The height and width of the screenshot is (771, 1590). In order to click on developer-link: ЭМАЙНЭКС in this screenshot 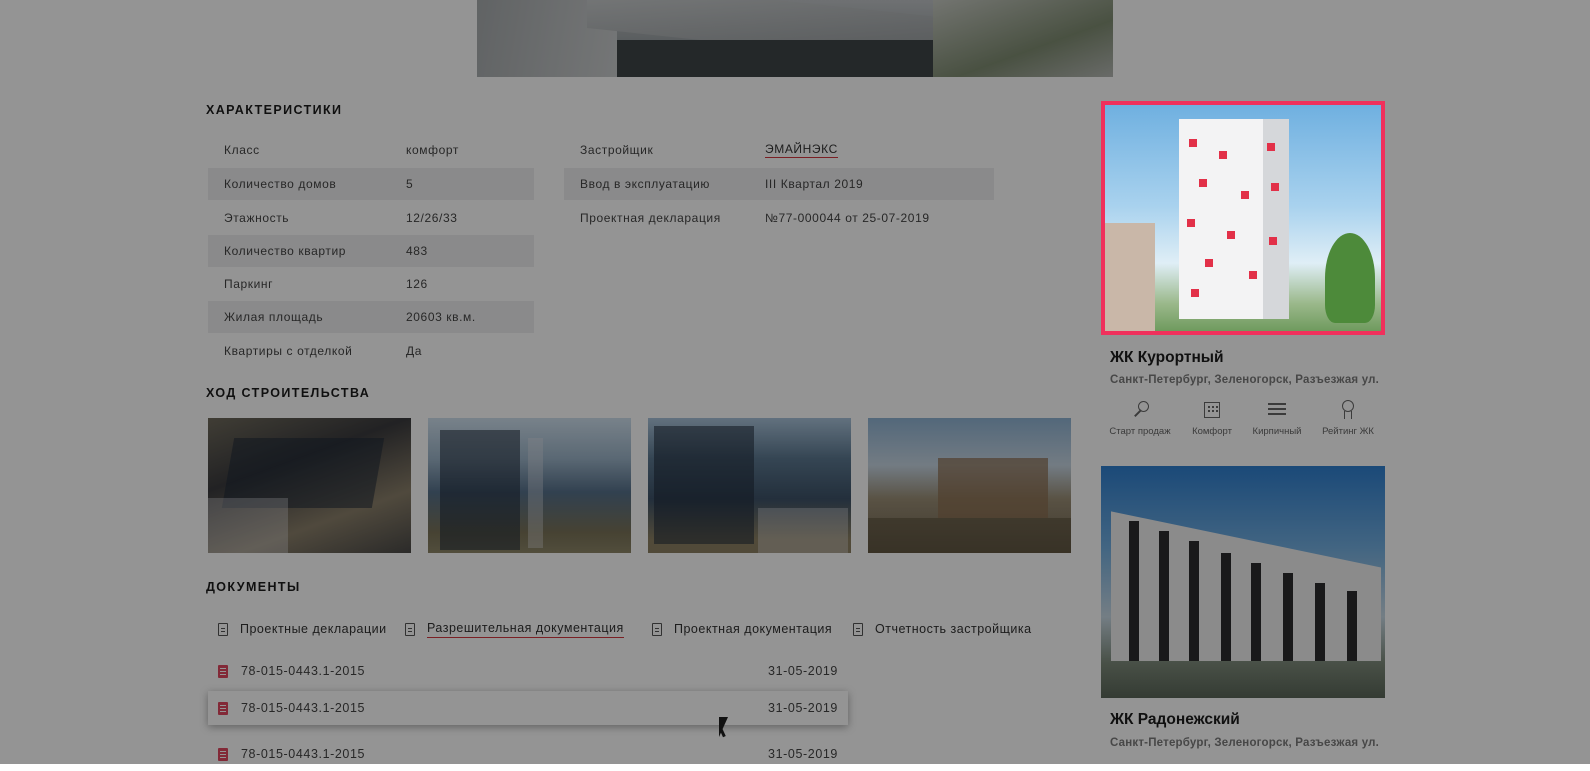, I will do `click(801, 150)`.